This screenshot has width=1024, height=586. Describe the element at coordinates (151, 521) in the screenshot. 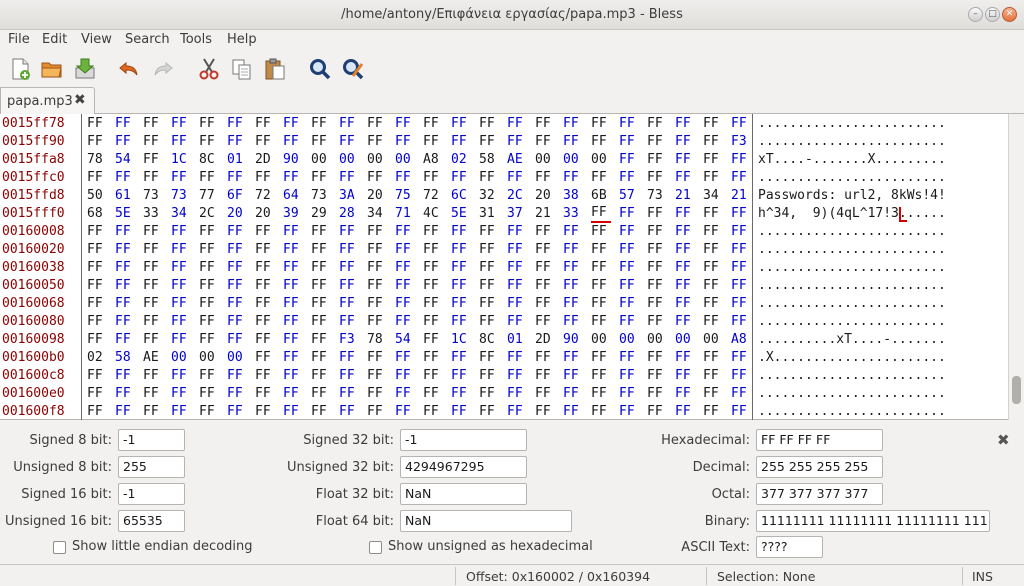

I see `unsigned-16-field: 65535` at that location.